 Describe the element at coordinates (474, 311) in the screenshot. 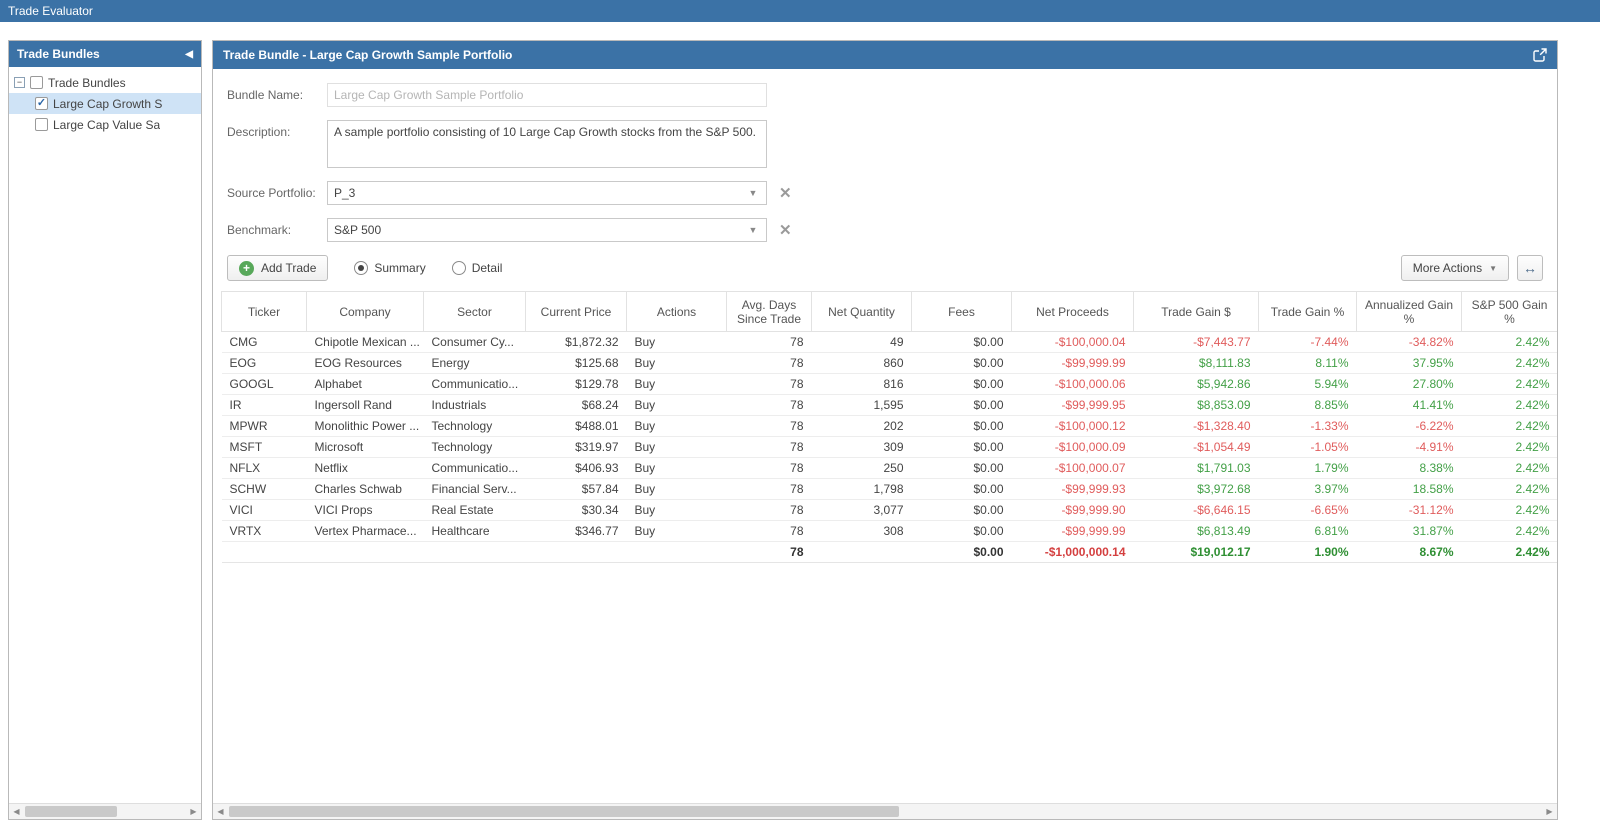

I see `column-header-sector: Sector` at that location.